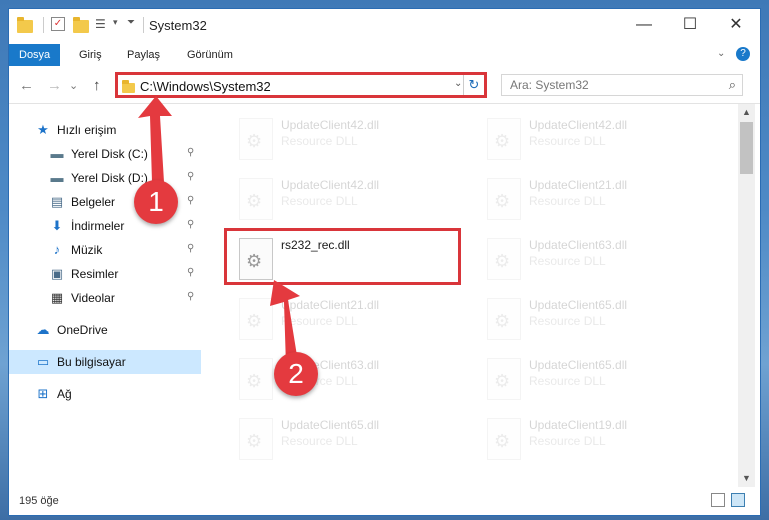  I want to click on annotation-arrows, so click(219, 231).